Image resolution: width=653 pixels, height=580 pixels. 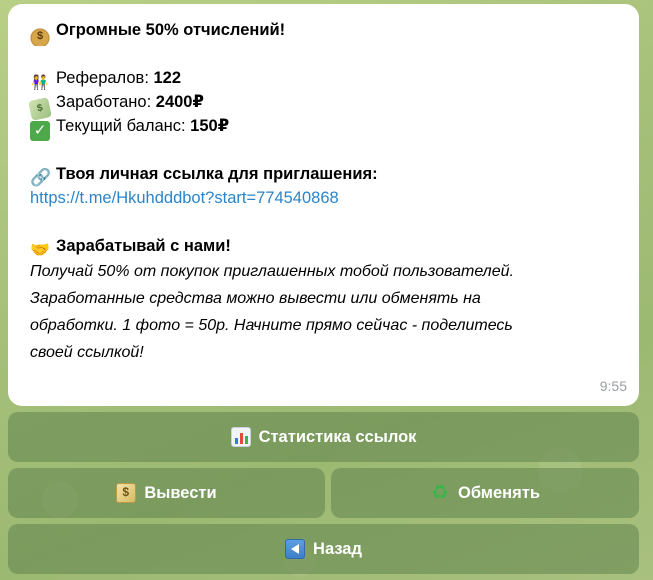 I want to click on link-heading-line: 🔗 Твоя личная ссылка для приглашения:, so click(x=326, y=174).